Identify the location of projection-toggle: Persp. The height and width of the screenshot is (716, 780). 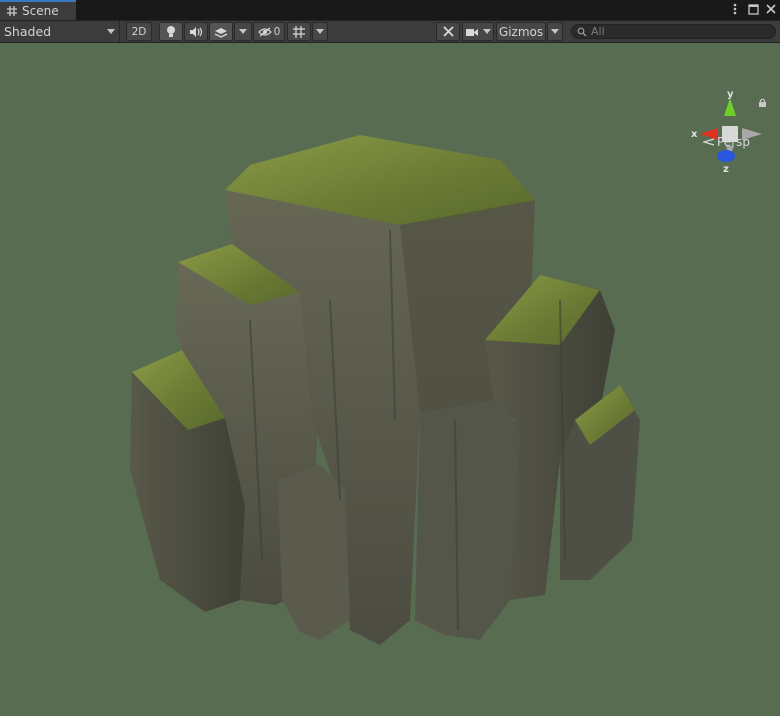
(726, 142).